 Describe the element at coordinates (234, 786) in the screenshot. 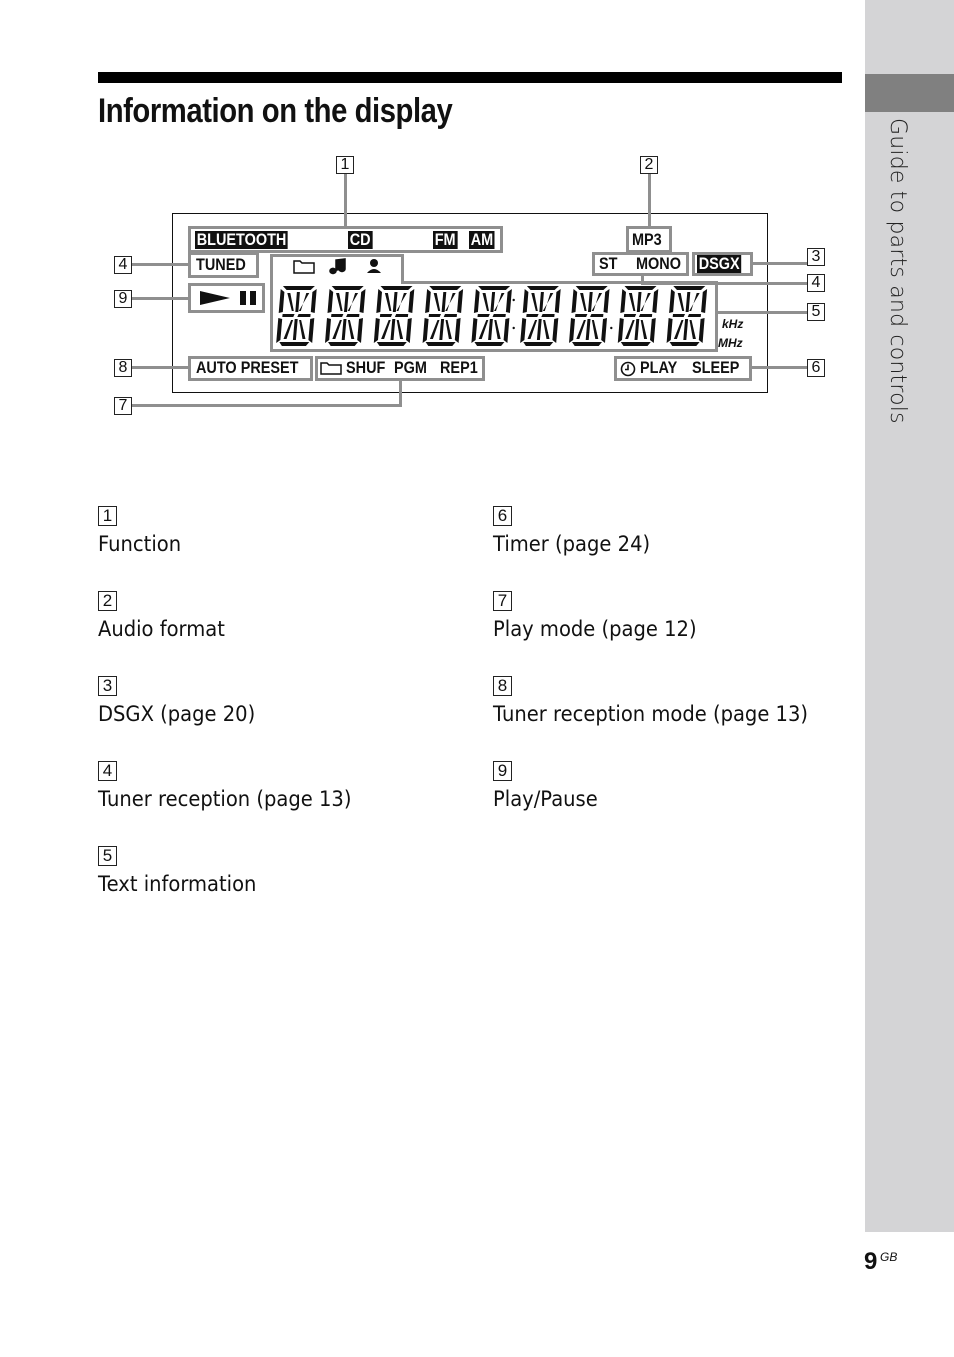

I see `legend-item-4: 4 Tuner reception (page 13)` at that location.